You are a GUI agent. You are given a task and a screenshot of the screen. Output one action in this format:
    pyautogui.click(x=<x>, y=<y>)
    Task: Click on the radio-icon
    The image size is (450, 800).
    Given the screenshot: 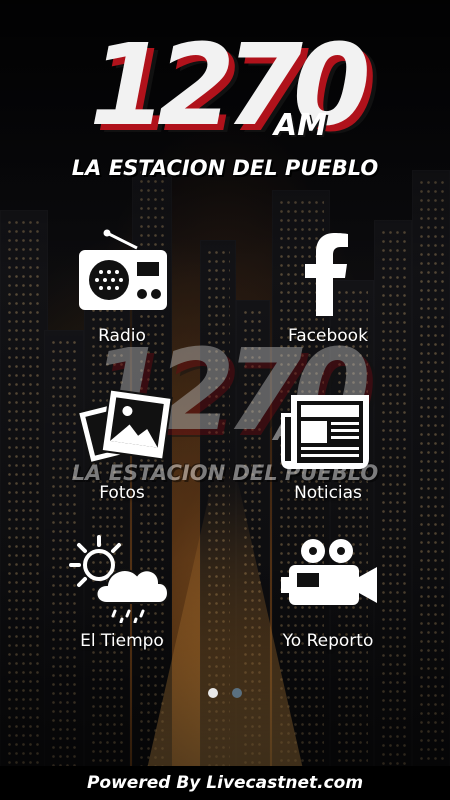 What is the action you would take?
    pyautogui.click(x=123, y=269)
    